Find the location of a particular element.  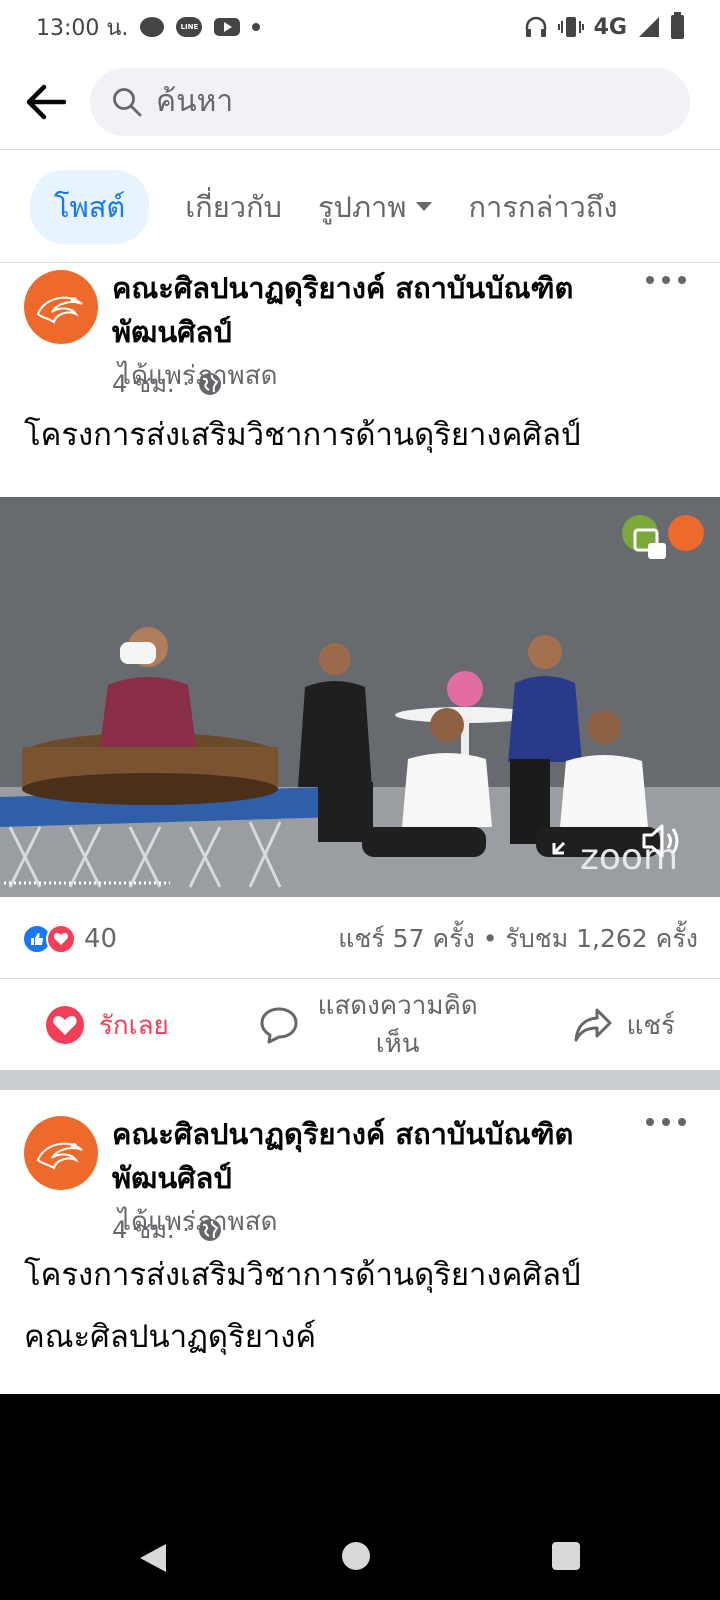

triangle-back-icon is located at coordinates (153, 1558).